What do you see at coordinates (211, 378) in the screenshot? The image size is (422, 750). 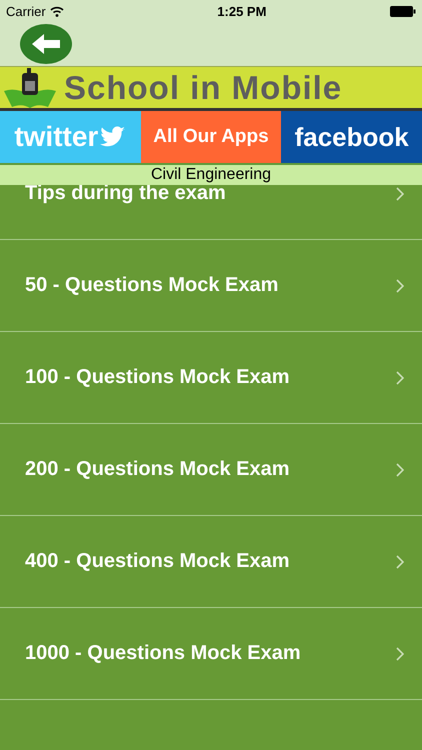 I see `exam-list-item: 100 - Questions Mock Exam` at bounding box center [211, 378].